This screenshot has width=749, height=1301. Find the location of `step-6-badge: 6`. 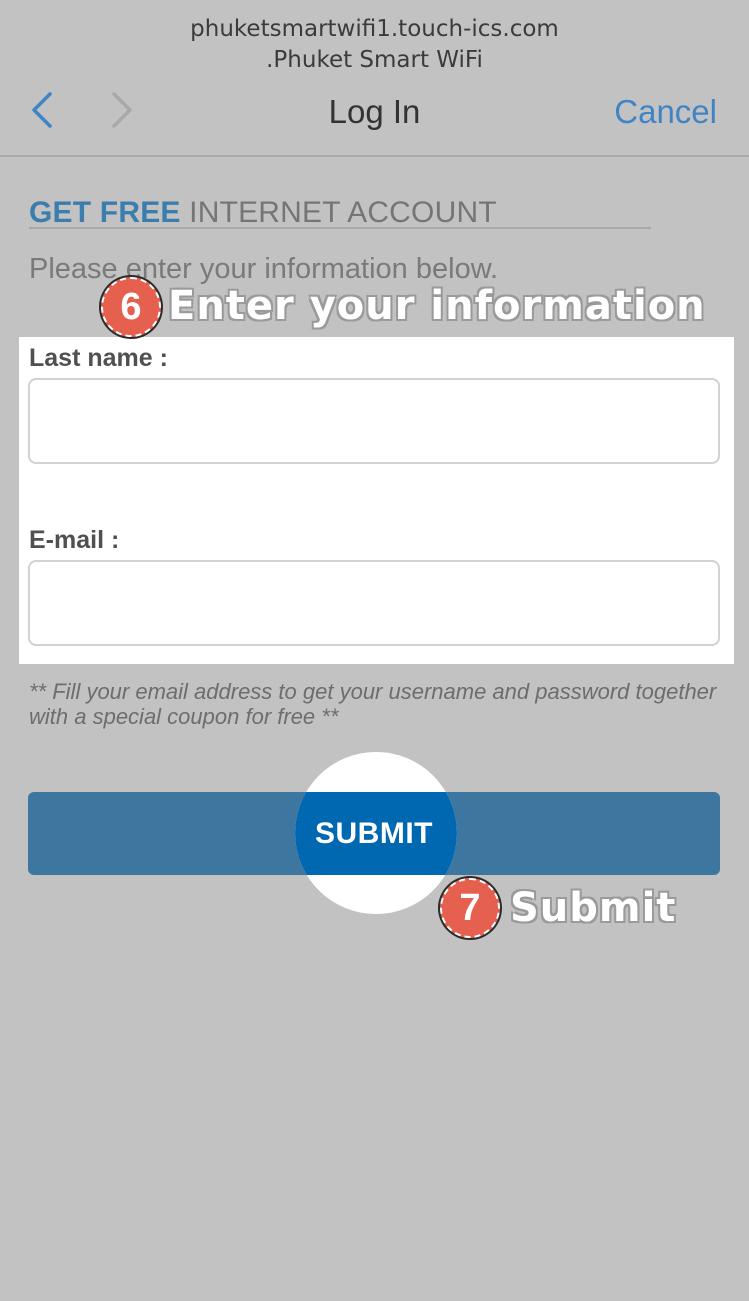

step-6-badge: 6 is located at coordinates (131, 307).